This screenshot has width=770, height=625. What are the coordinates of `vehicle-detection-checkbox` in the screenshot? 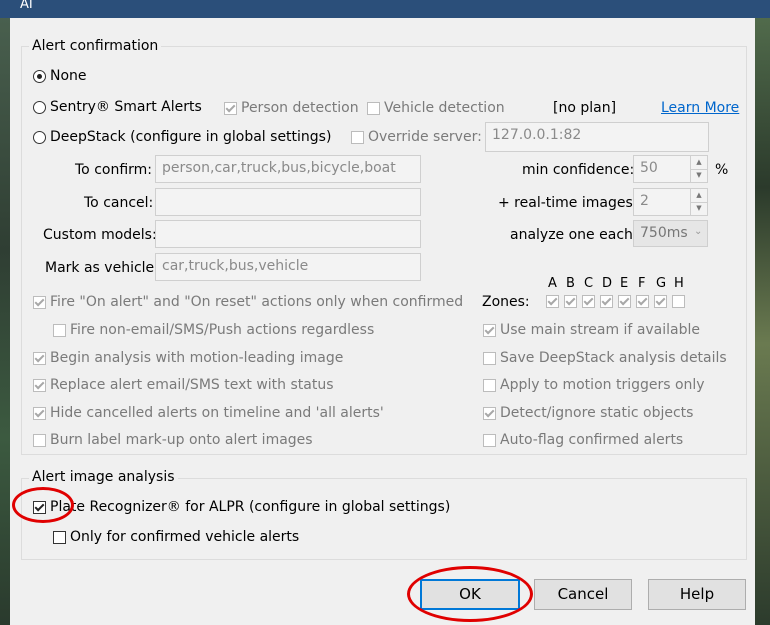 It's located at (373, 108).